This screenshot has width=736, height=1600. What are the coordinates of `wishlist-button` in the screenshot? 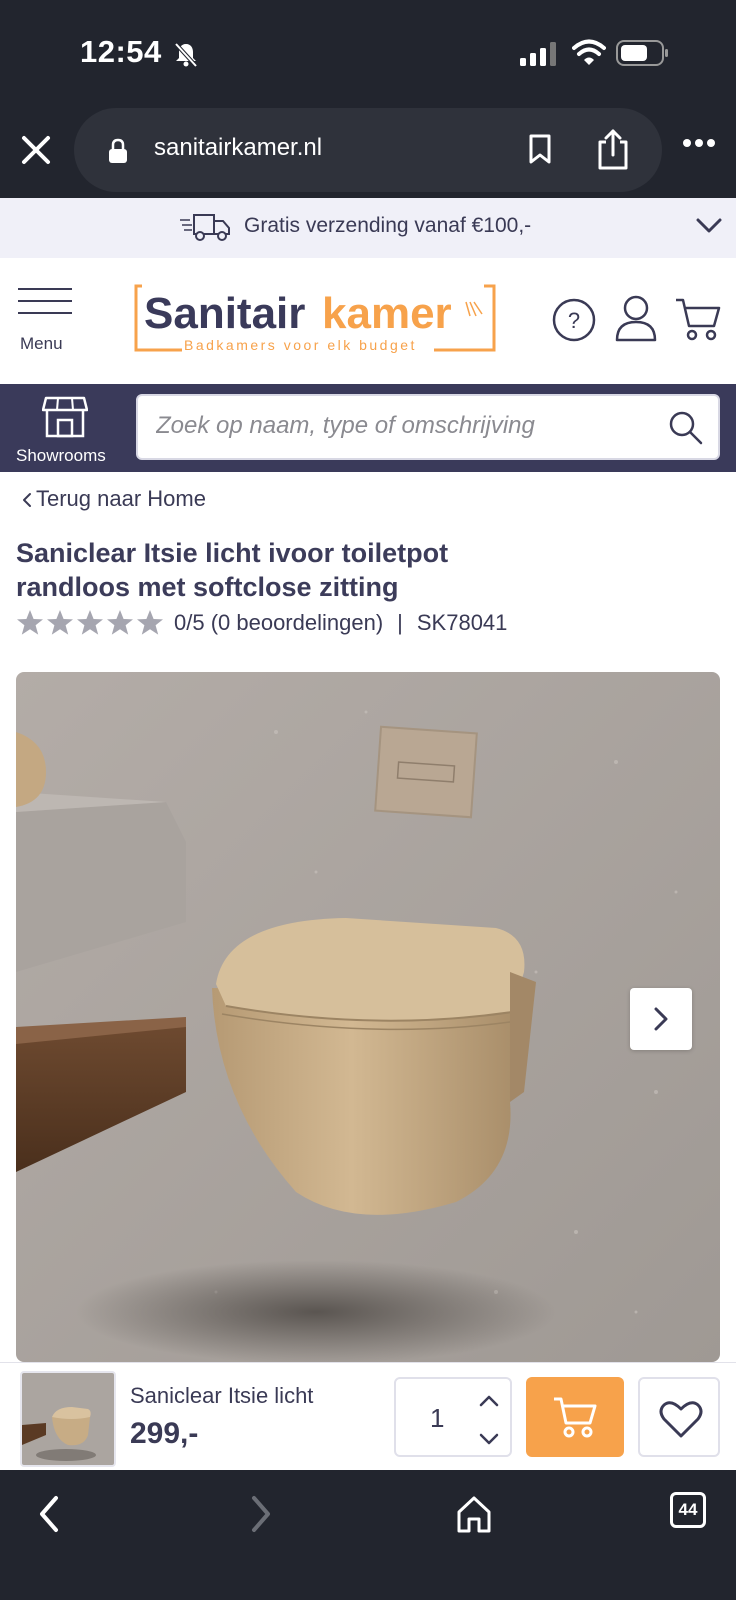 It's located at (679, 1417).